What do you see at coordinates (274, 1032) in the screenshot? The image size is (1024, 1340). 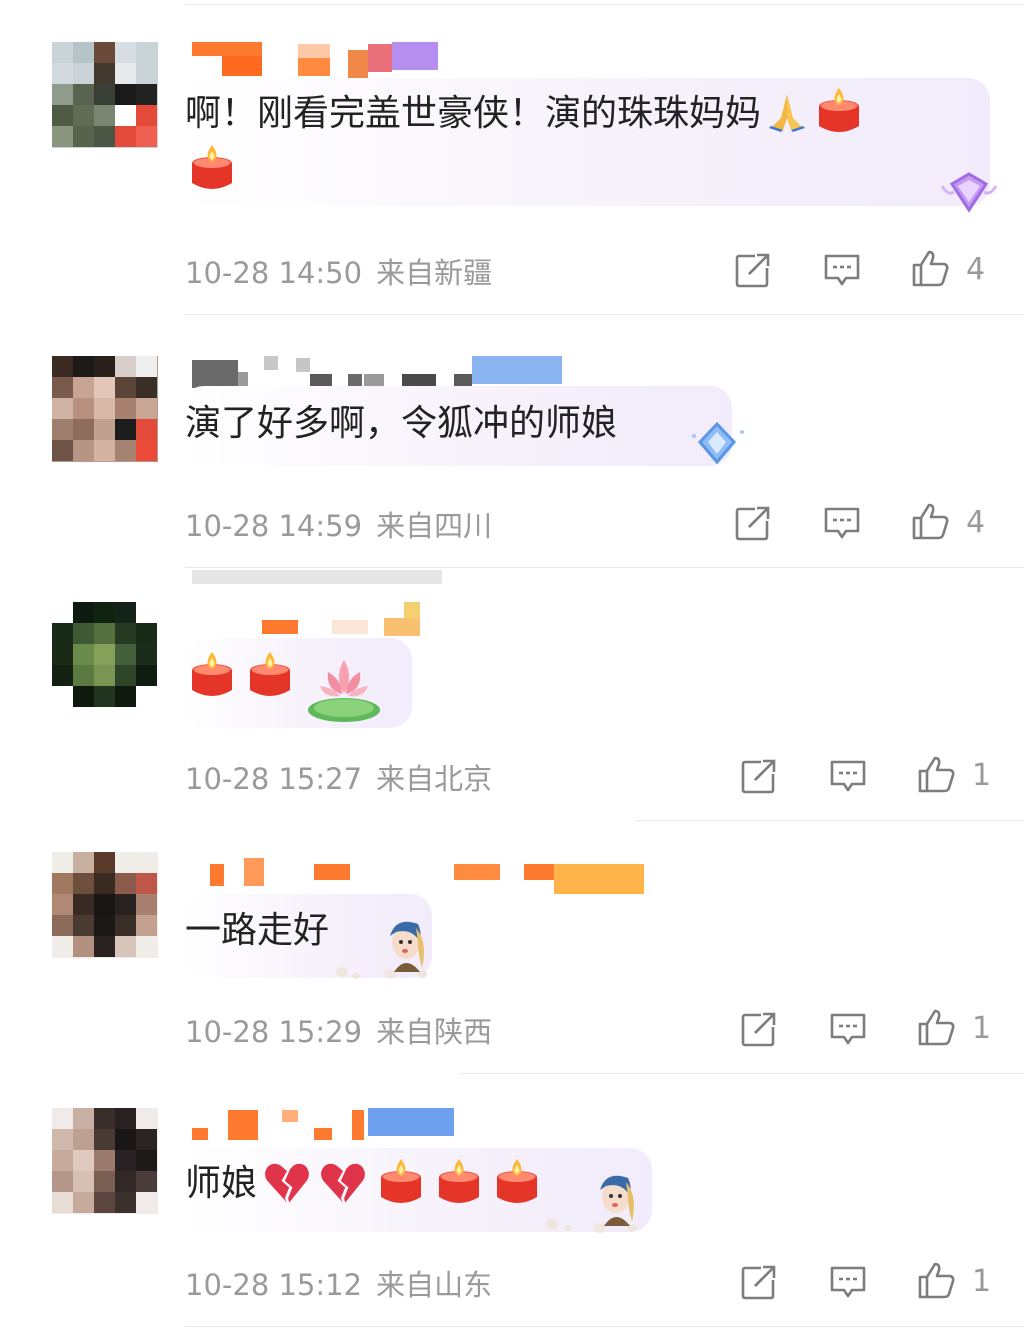 I see `comment-time: 10-28 15:29` at bounding box center [274, 1032].